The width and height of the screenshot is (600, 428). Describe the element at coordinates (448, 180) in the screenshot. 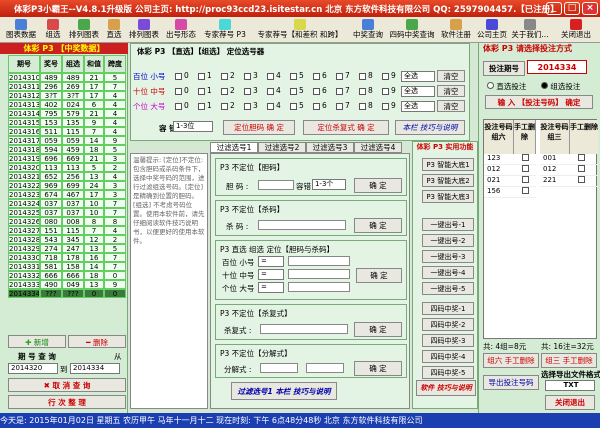

I see `smart-base-button: P3 智能大底2` at that location.